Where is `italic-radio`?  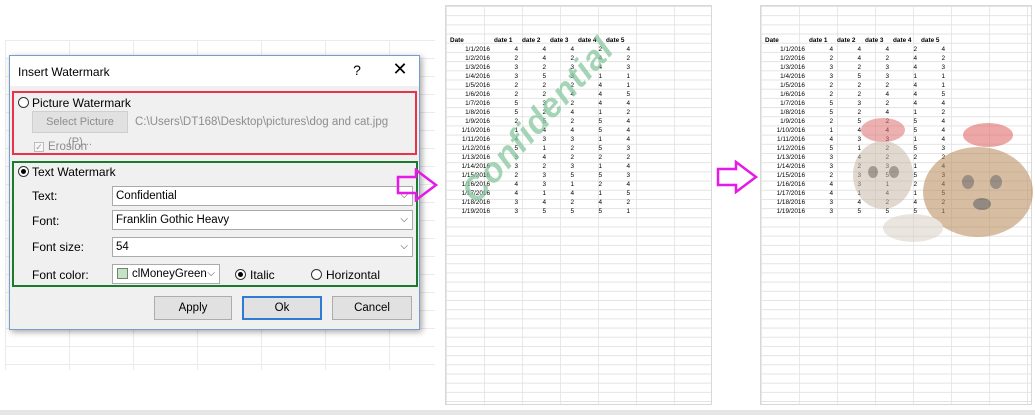
italic-radio is located at coordinates (240, 274).